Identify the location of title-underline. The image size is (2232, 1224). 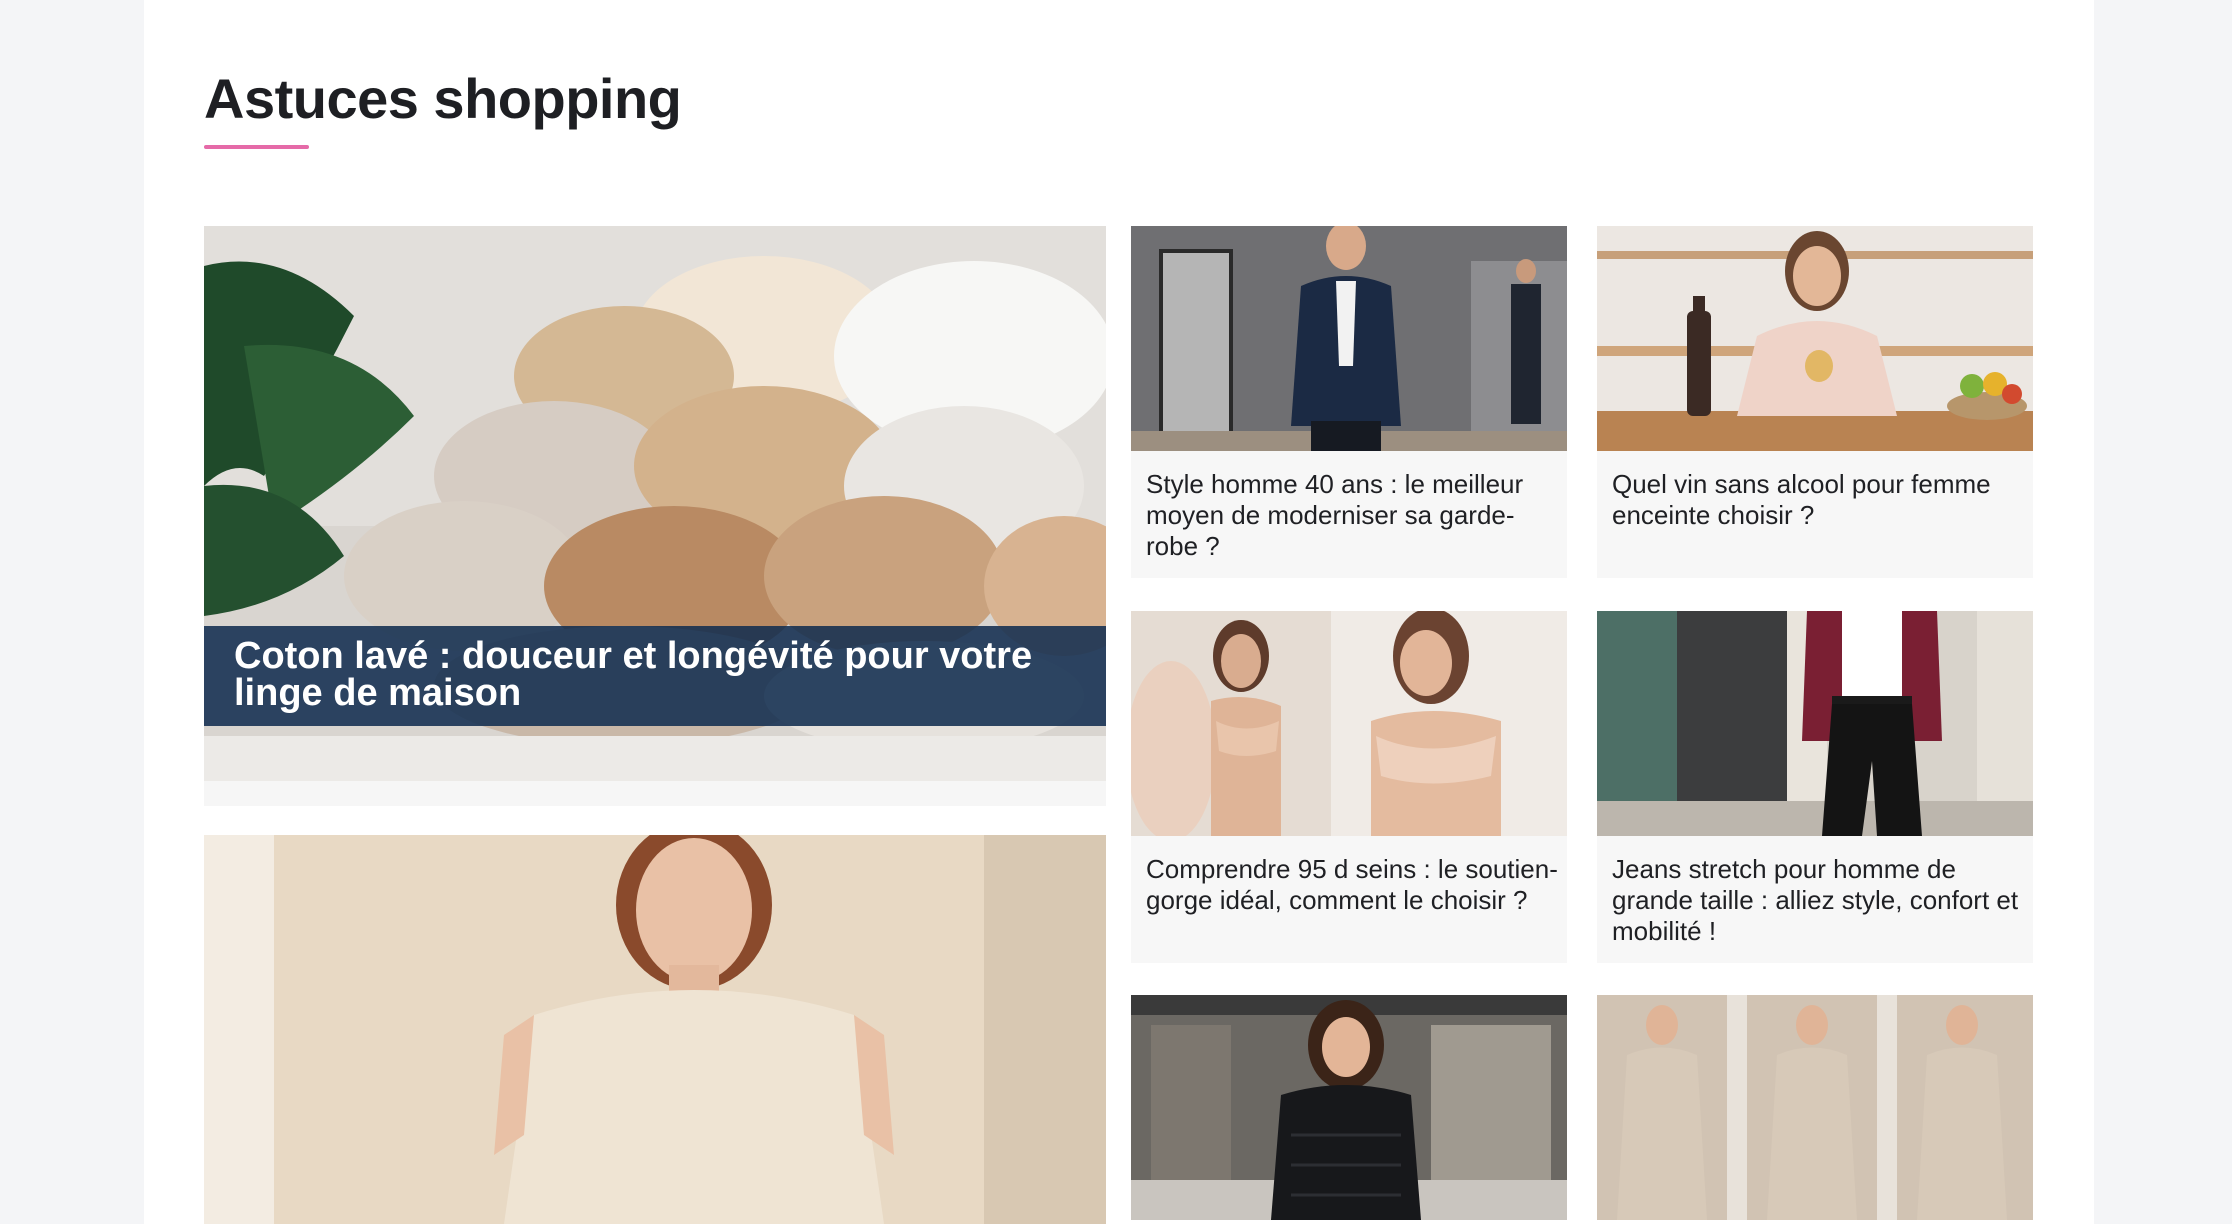
(256, 147).